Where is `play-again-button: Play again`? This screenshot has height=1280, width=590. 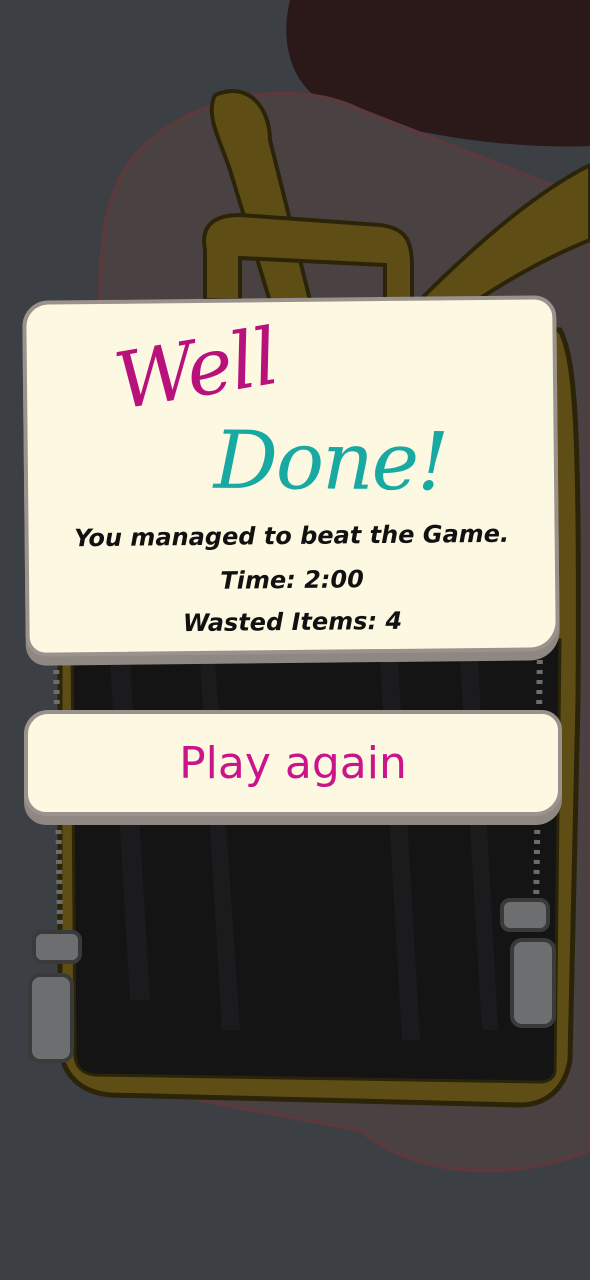
play-again-button: Play again is located at coordinates (293, 763).